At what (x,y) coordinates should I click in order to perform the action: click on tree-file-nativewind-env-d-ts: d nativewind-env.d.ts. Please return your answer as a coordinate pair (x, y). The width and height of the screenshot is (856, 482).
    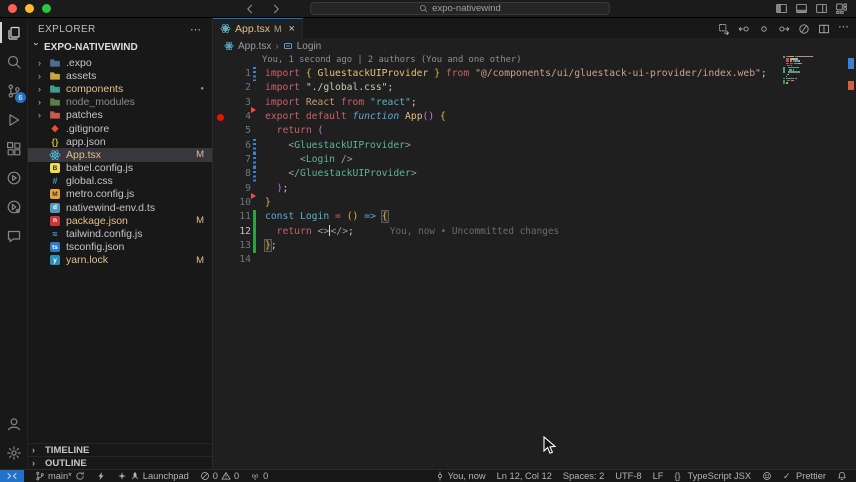
    Looking at the image, I should click on (120, 207).